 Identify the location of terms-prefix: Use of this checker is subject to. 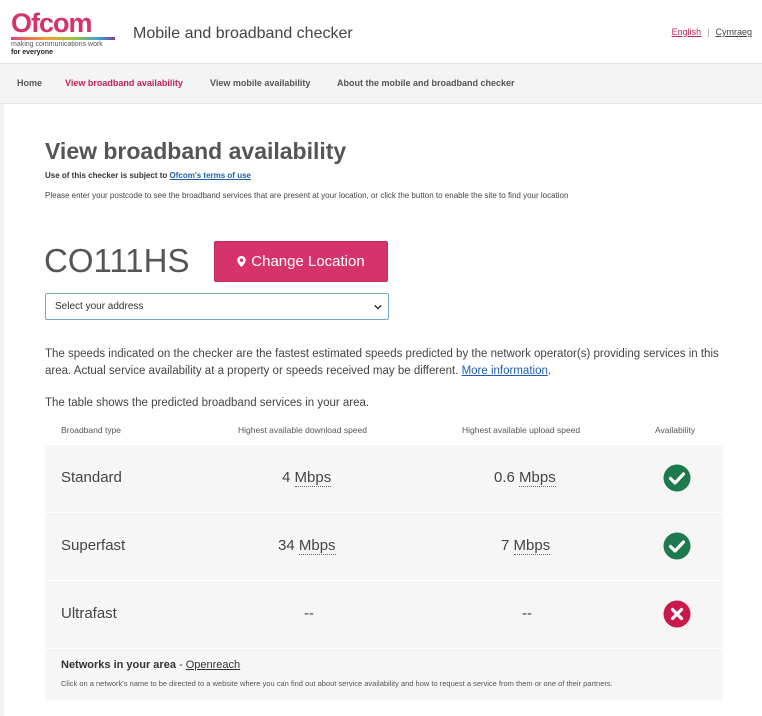
(106, 175).